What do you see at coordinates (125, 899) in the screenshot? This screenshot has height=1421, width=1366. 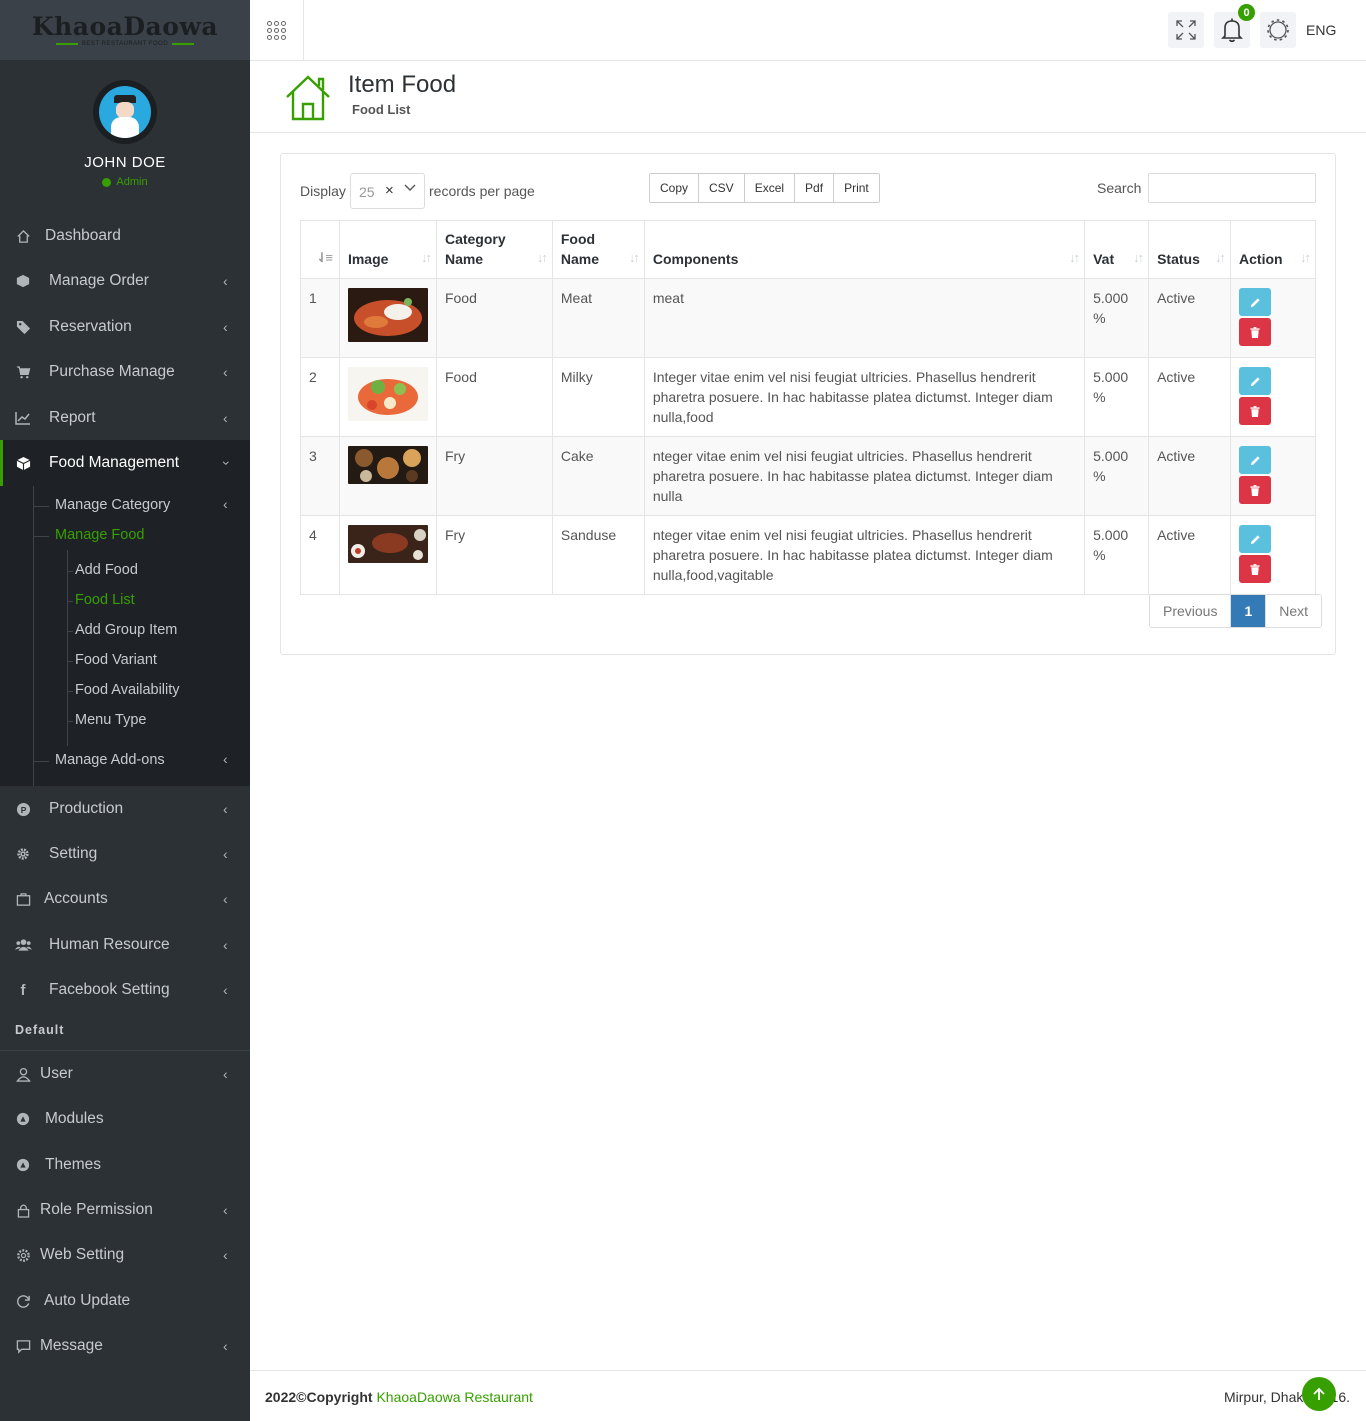 I see `sidebar-item-accounts: Accounts ‹` at bounding box center [125, 899].